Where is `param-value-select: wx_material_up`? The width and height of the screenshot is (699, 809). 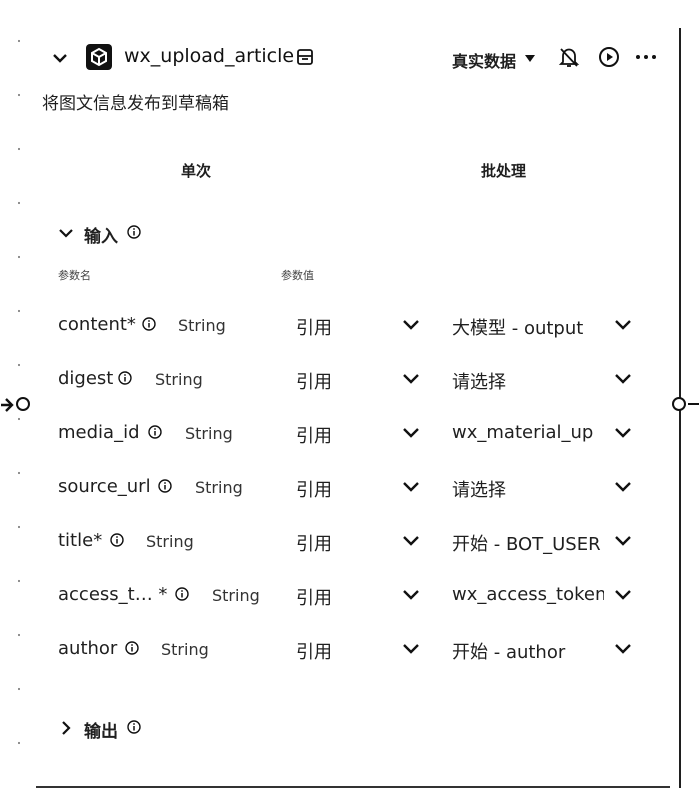
param-value-select: wx_material_up is located at coordinates (528, 432).